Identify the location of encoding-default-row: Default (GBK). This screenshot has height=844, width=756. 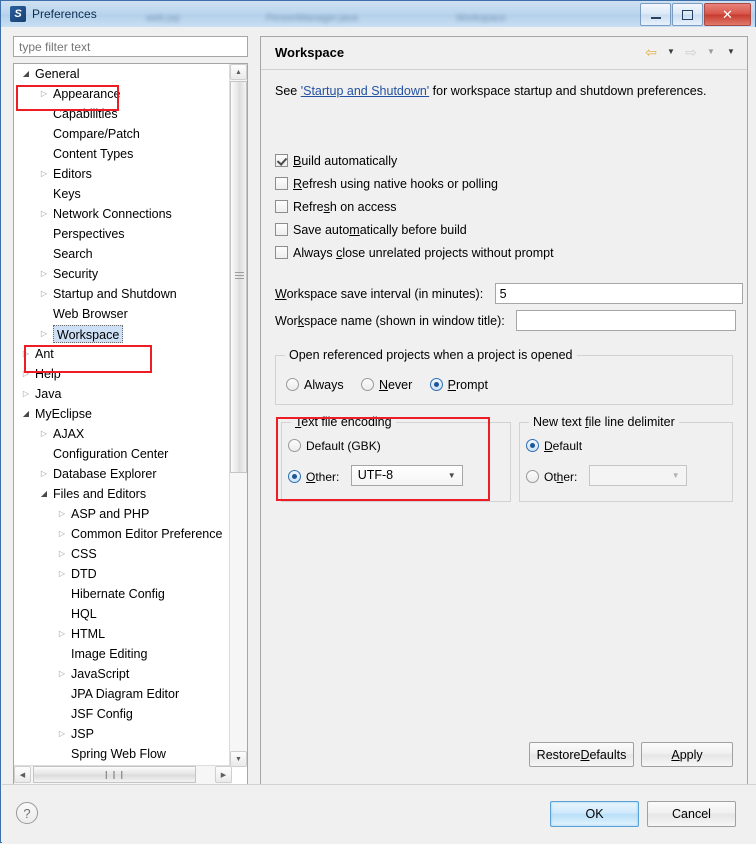
(334, 446).